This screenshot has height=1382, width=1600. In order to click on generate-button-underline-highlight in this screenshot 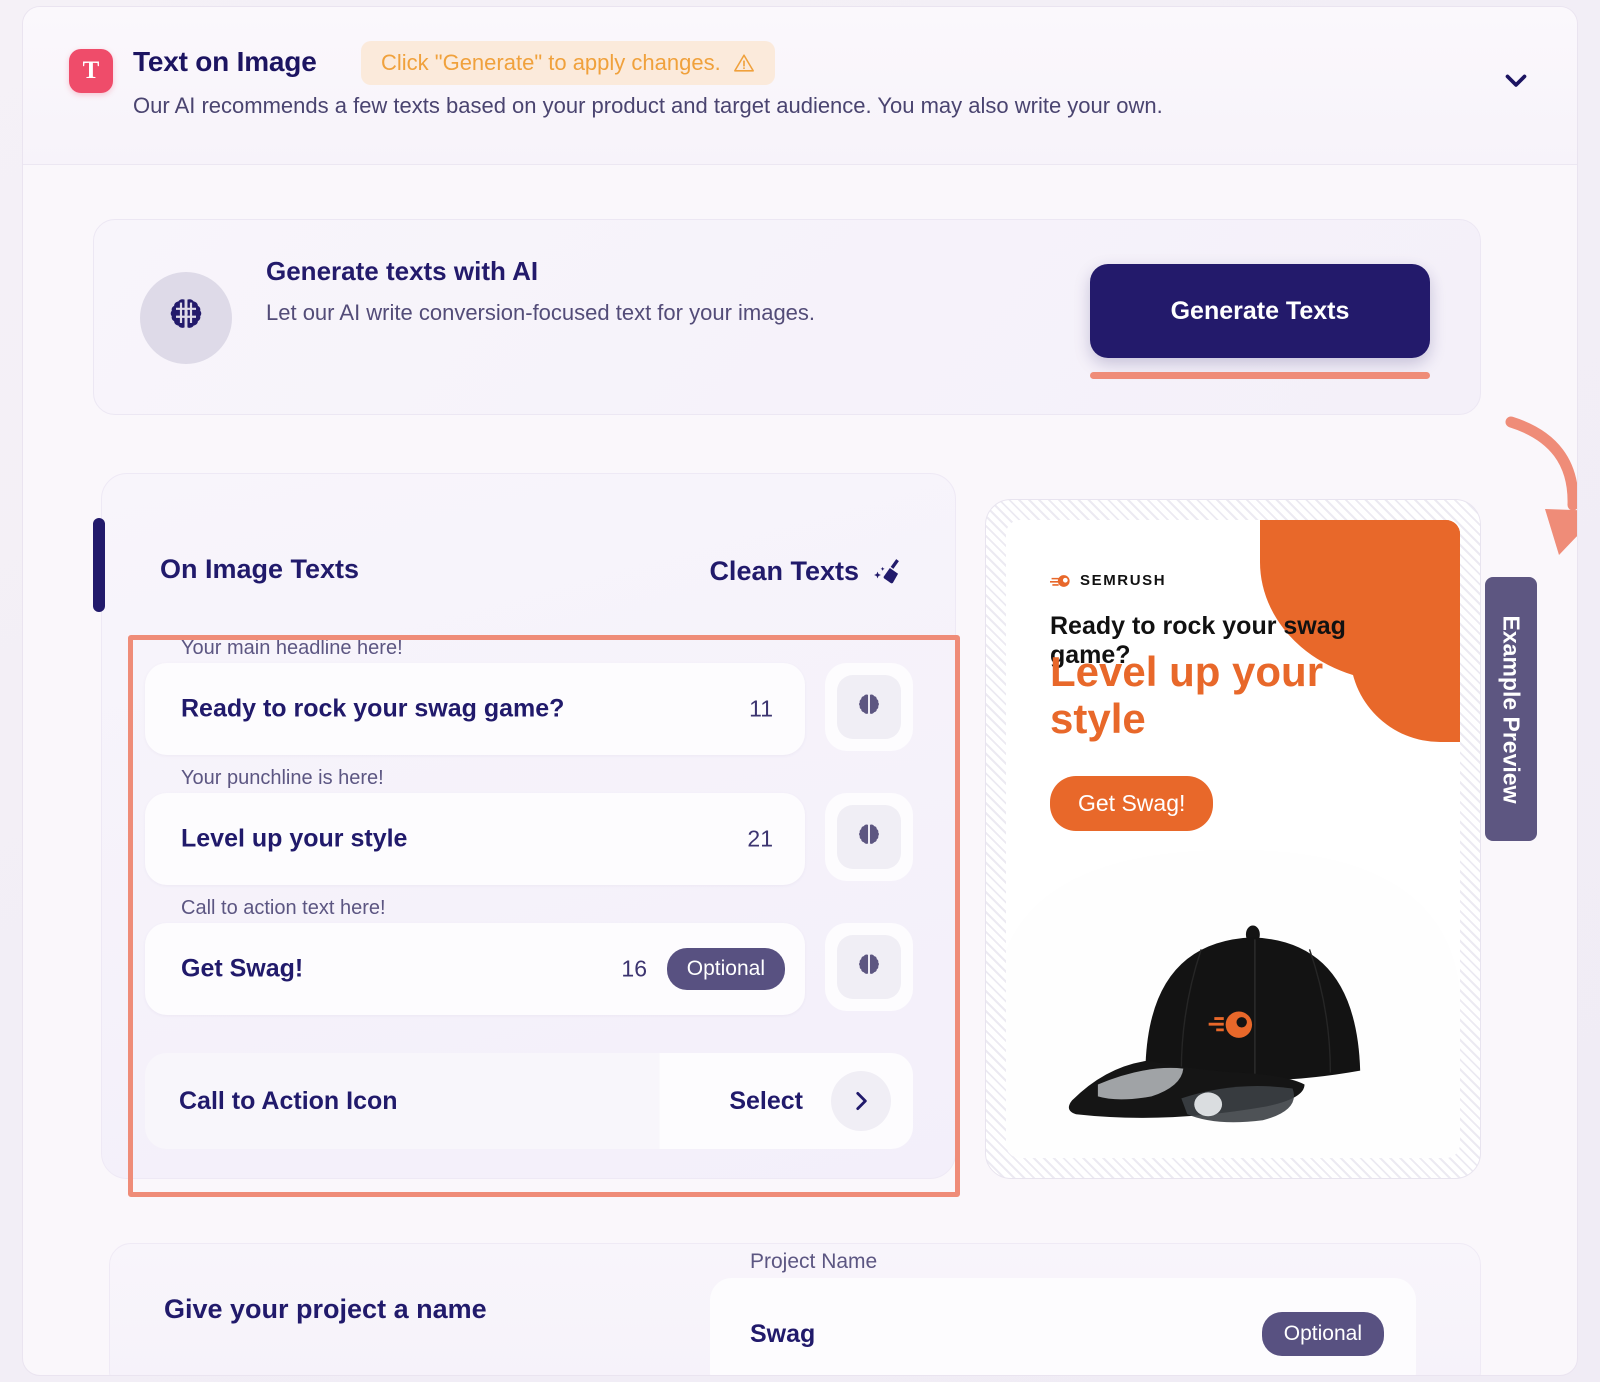, I will do `click(1260, 375)`.